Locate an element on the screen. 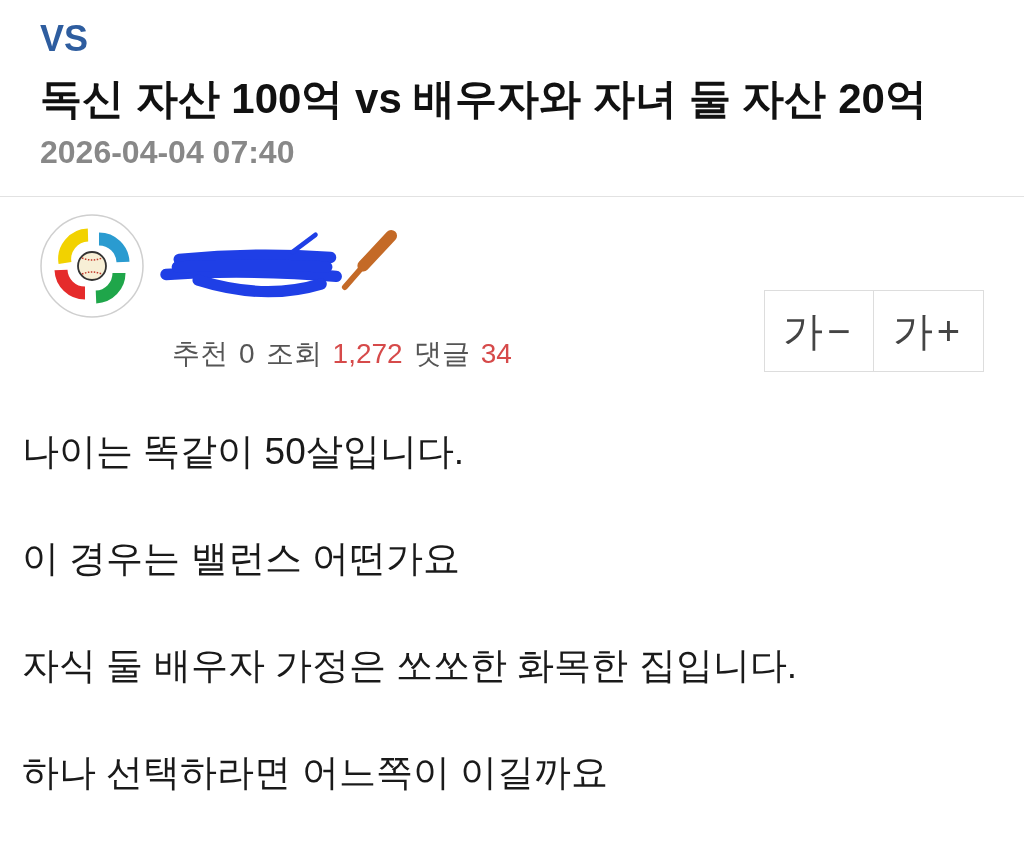 This screenshot has width=1024, height=842. stat-label: 추천 is located at coordinates (200, 354).